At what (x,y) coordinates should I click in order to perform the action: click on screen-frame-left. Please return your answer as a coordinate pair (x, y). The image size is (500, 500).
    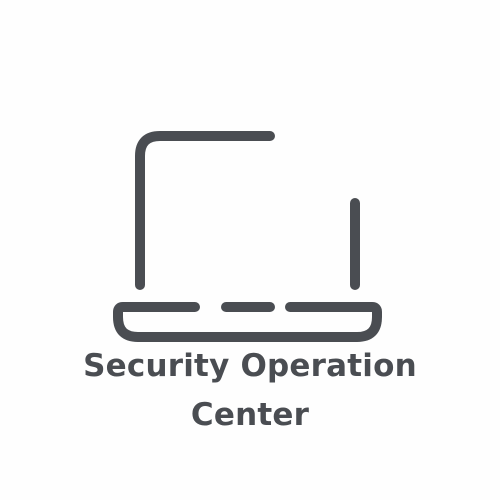
    Looking at the image, I should click on (205, 210).